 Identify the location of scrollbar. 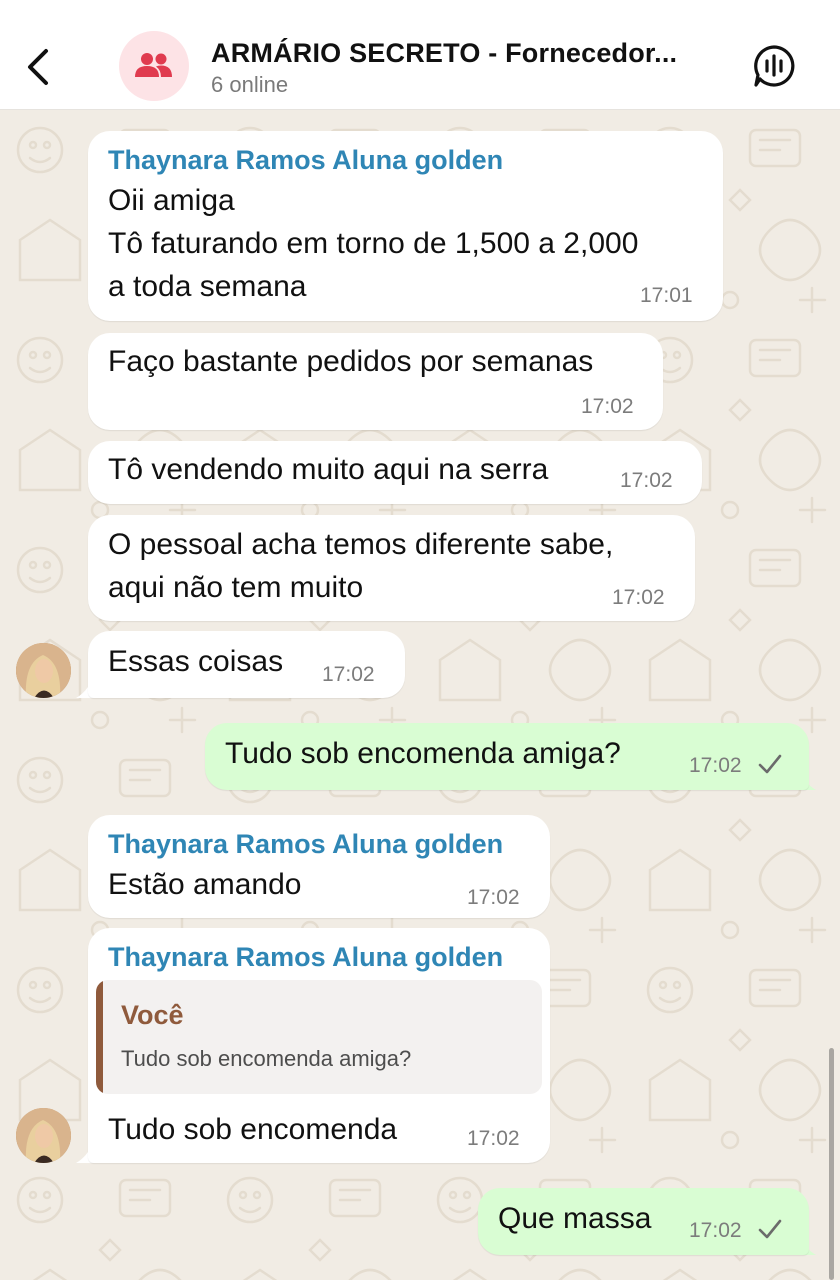
(831, 1164).